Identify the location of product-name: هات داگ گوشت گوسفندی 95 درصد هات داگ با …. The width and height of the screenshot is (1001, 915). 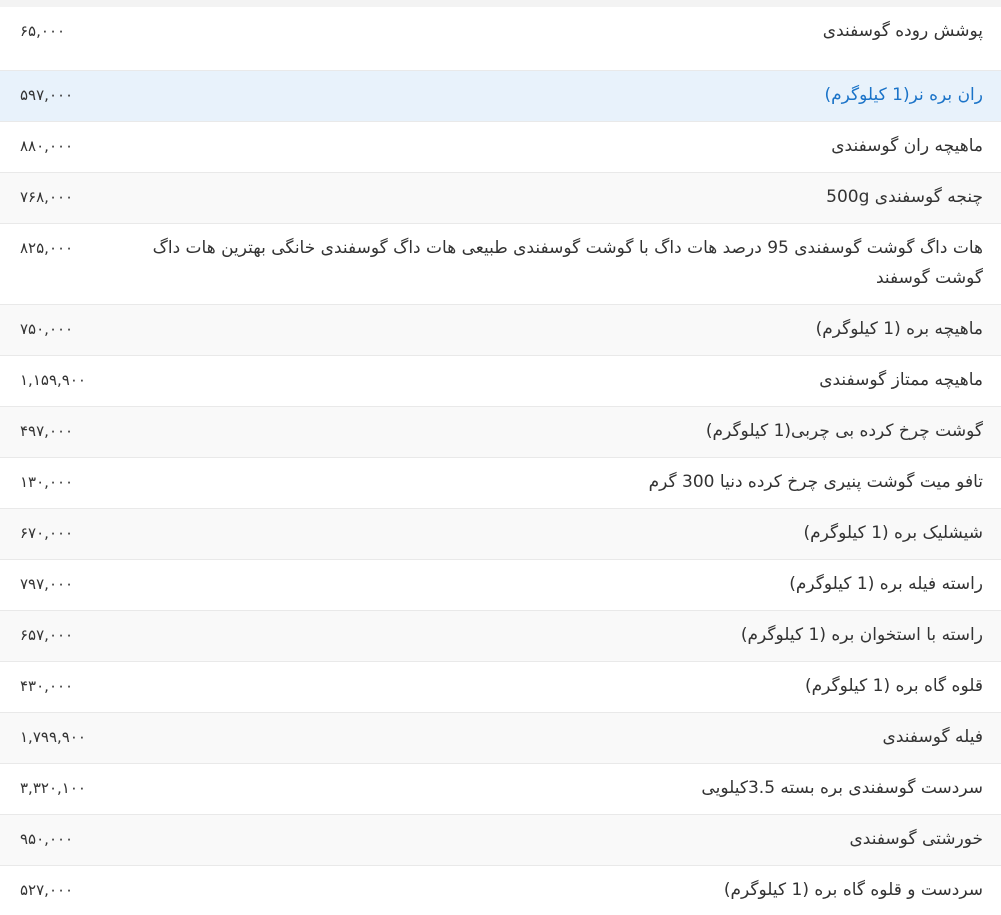
(567, 263).